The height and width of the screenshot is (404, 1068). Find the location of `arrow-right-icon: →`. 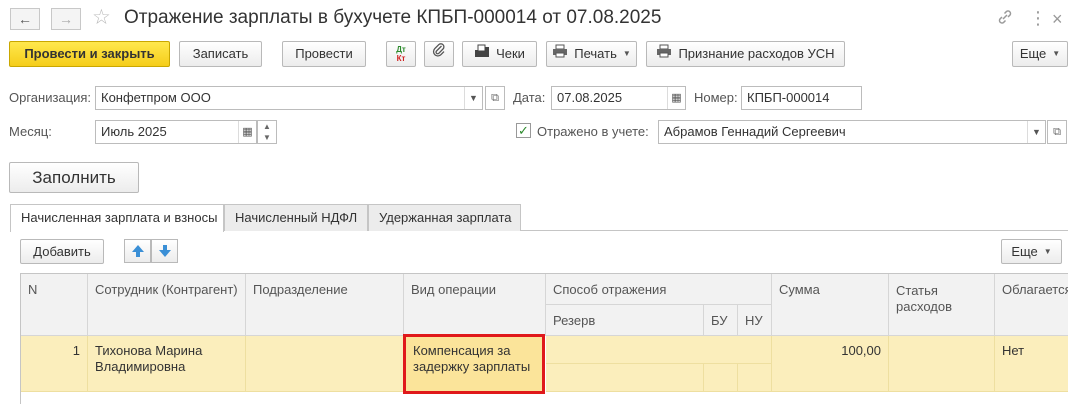

arrow-right-icon: → is located at coordinates (66, 19).